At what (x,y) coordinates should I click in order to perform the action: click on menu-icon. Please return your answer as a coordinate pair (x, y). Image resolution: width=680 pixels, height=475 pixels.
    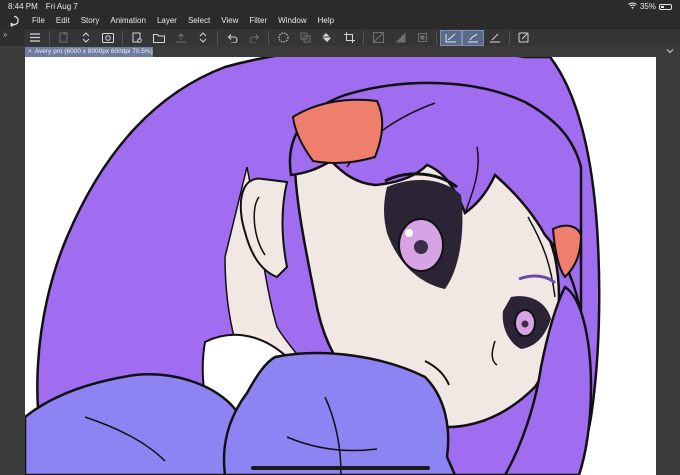
    Looking at the image, I should click on (35, 38).